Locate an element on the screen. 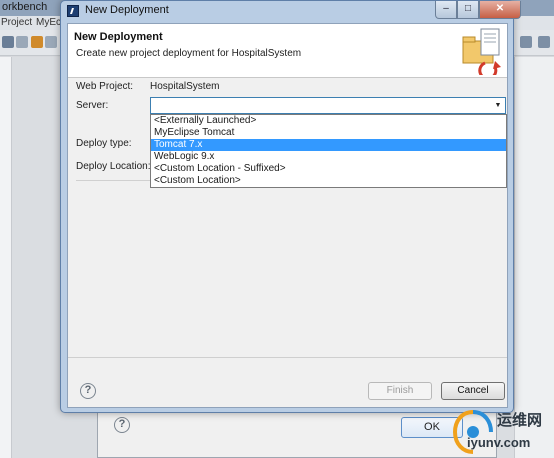 The height and width of the screenshot is (458, 554). chevron-down-icon: ▼ is located at coordinates (498, 105).